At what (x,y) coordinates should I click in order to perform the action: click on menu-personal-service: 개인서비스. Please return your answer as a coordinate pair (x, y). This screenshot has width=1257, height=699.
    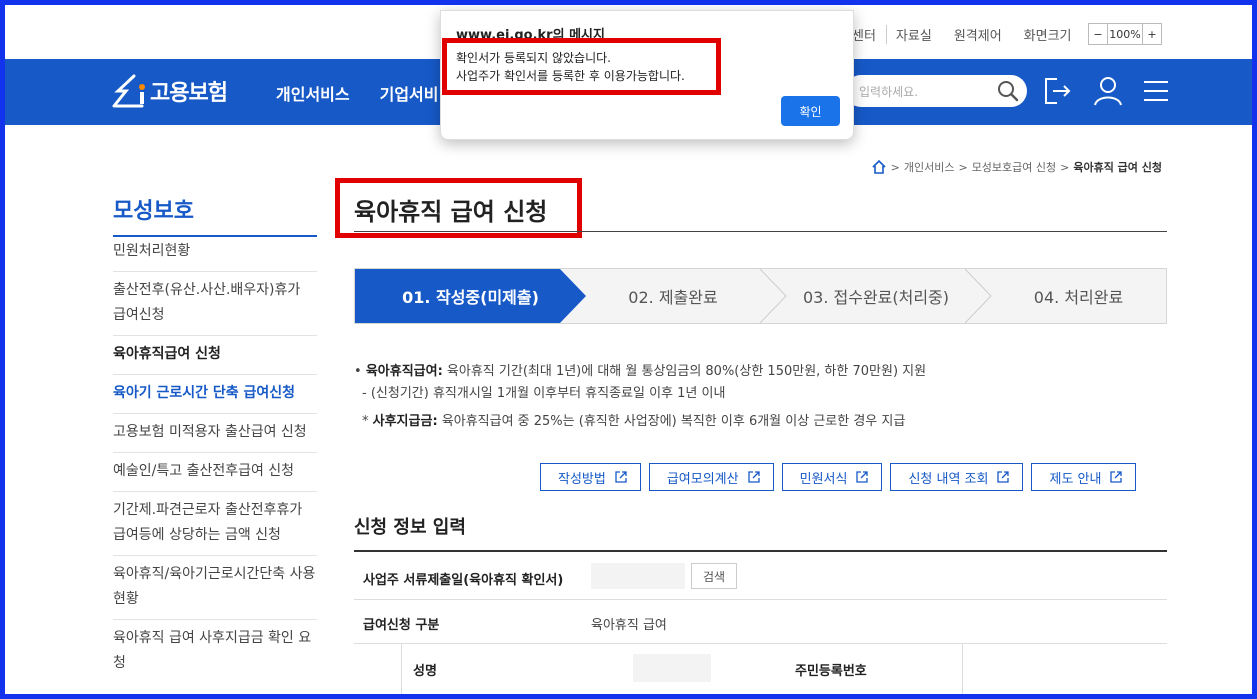
    Looking at the image, I should click on (313, 93).